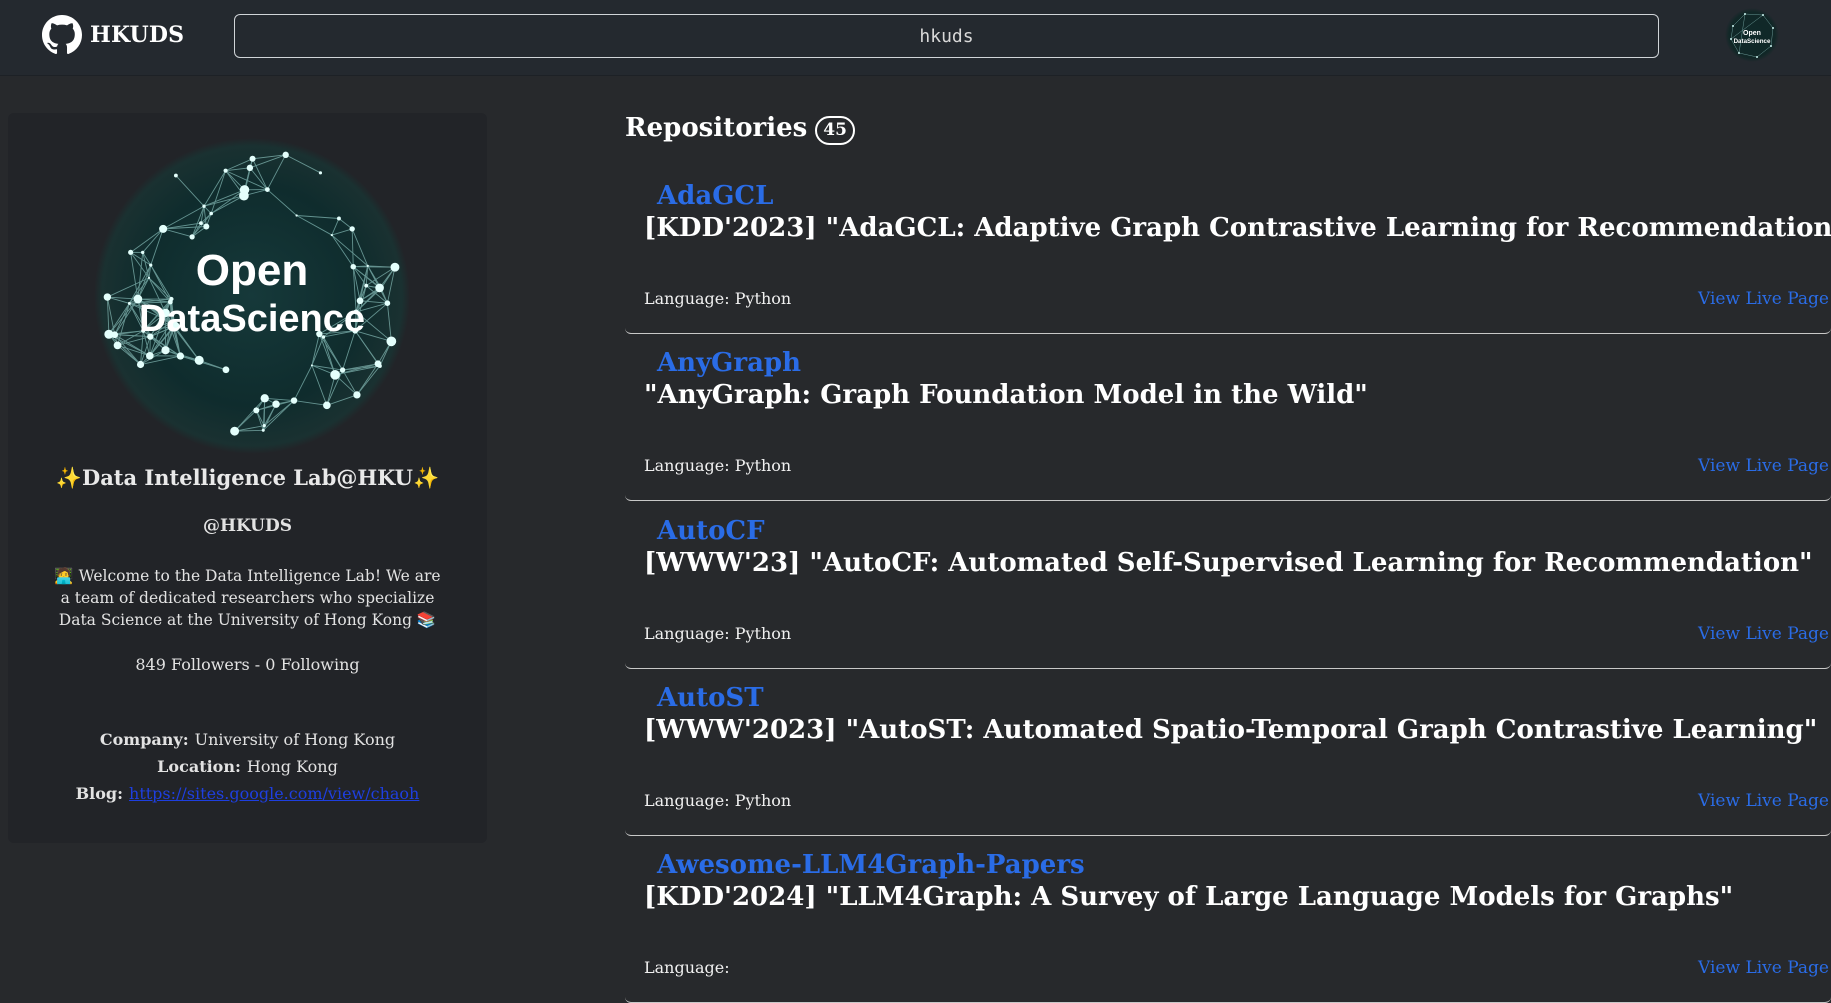 The image size is (1831, 1003). What do you see at coordinates (716, 128) in the screenshot?
I see `repositories-title: Repositories` at bounding box center [716, 128].